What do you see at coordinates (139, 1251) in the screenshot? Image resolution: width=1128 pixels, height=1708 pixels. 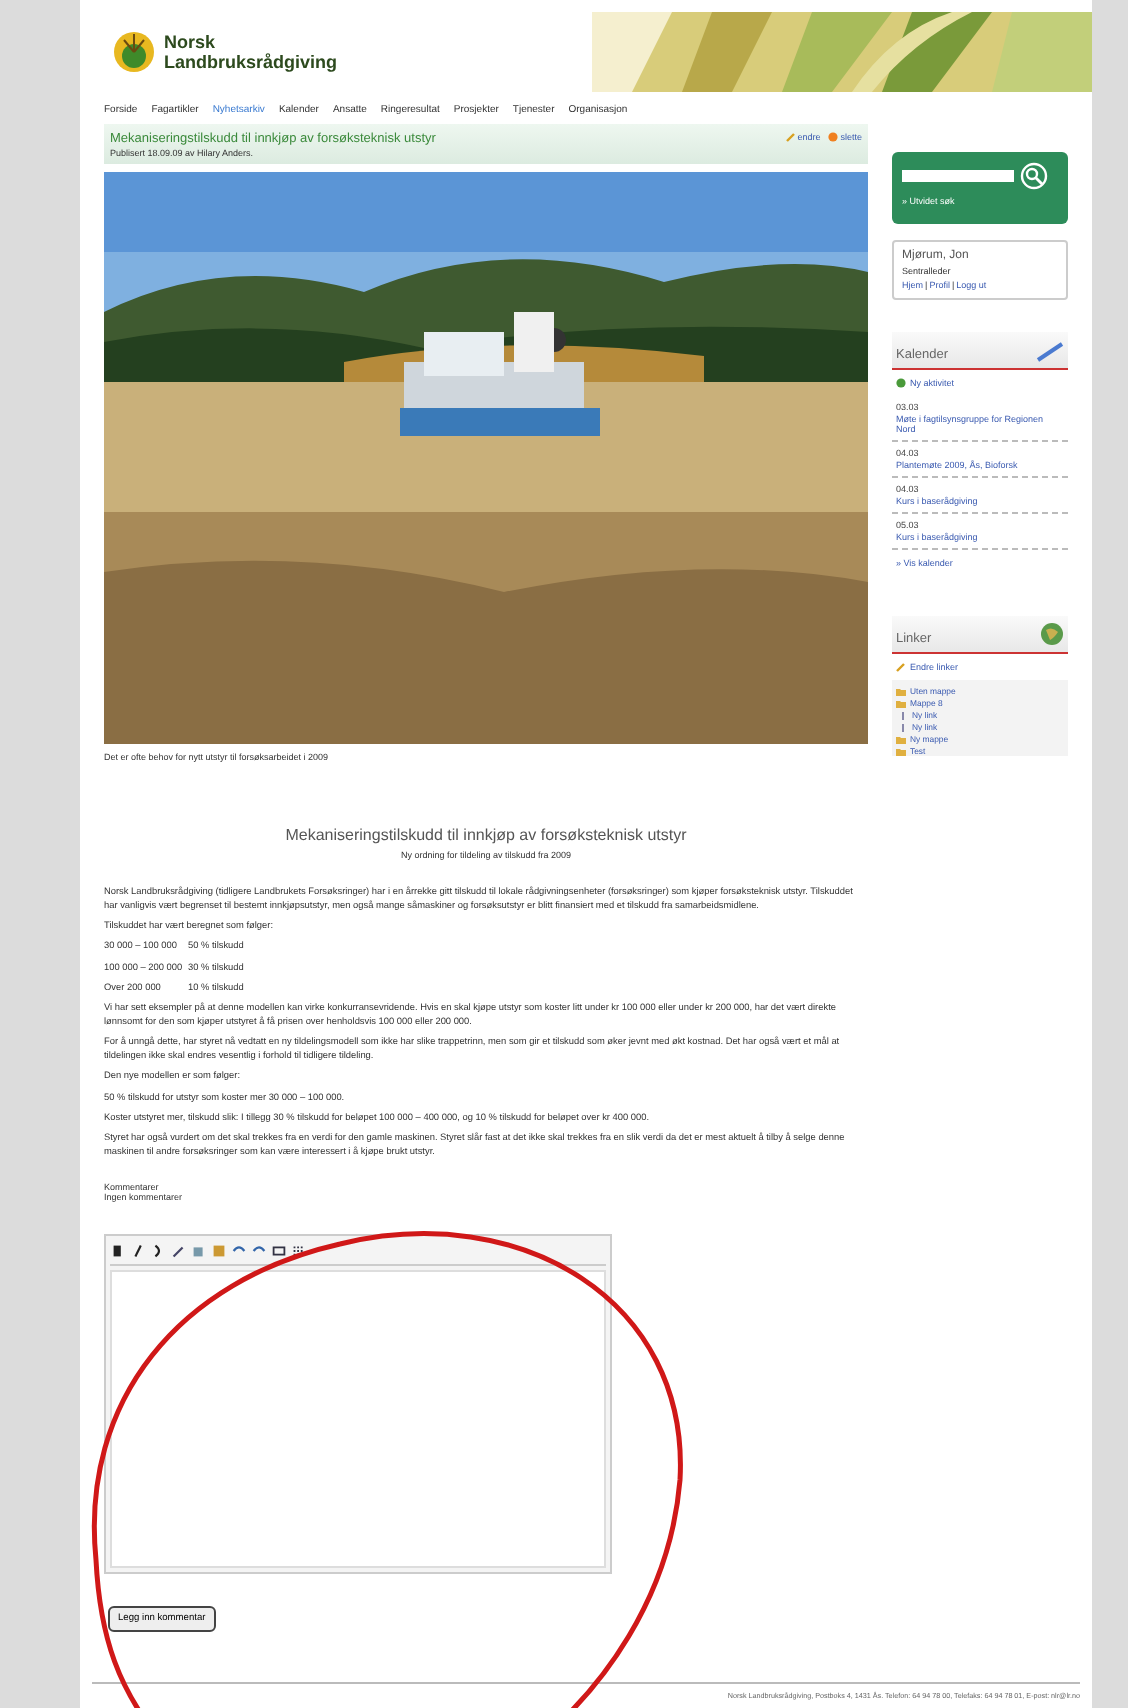 I see `italic-button` at bounding box center [139, 1251].